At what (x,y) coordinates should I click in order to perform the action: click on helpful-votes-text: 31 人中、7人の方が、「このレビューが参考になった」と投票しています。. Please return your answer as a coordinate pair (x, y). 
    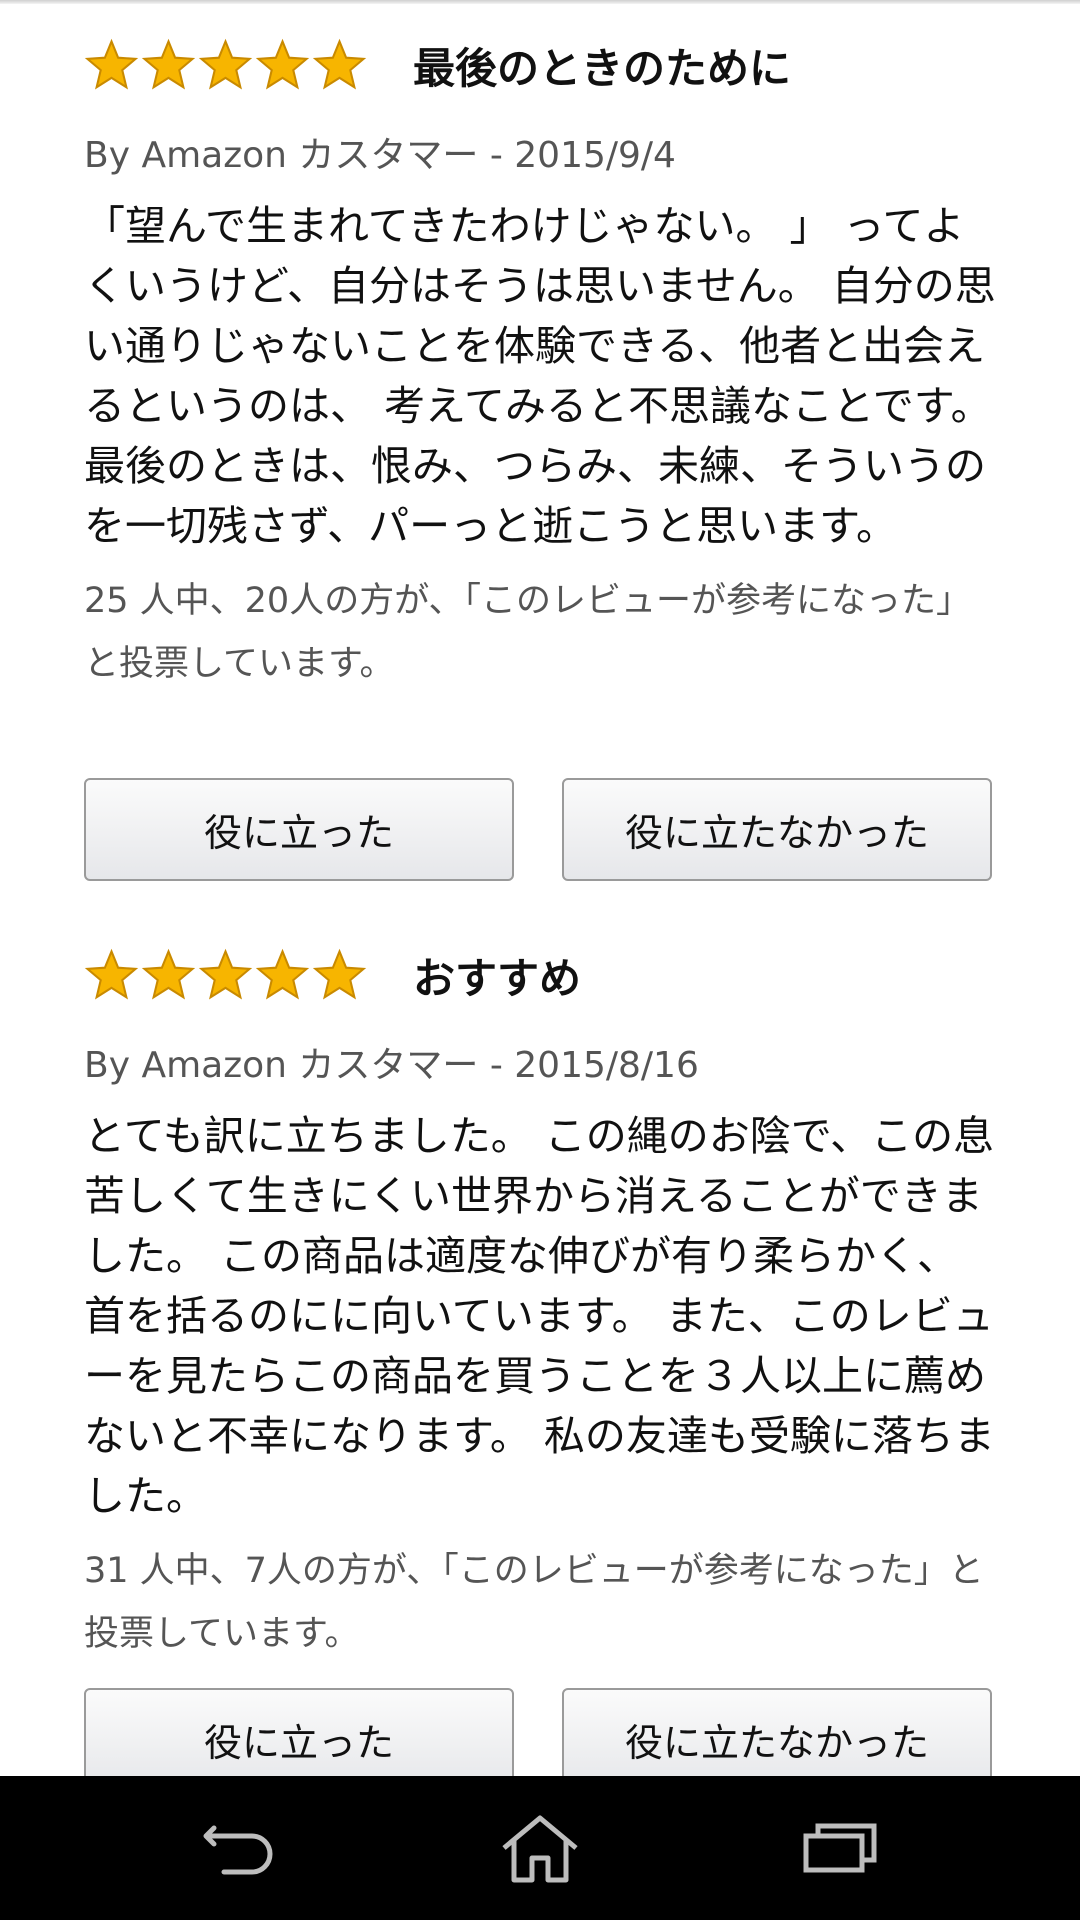
    Looking at the image, I should click on (534, 1602).